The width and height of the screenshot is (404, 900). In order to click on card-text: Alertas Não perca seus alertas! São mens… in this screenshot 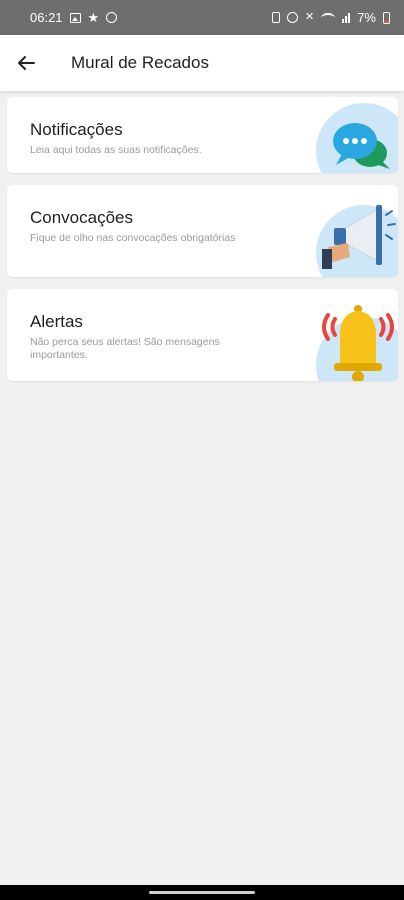, I will do `click(135, 336)`.